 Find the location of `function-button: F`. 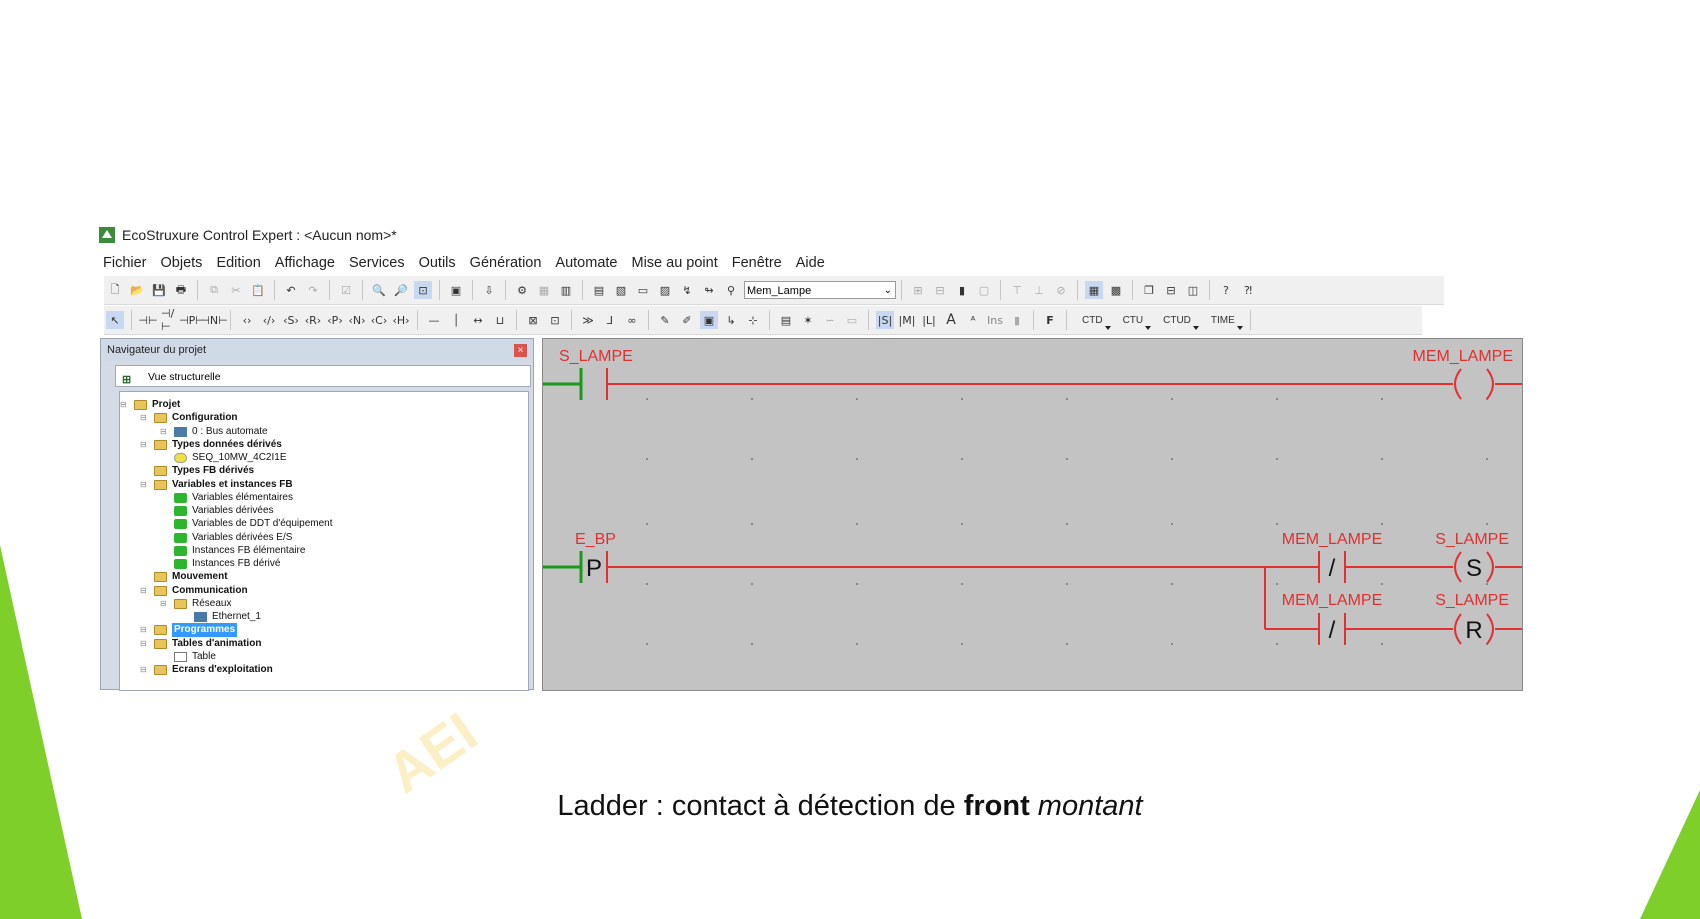

function-button: F is located at coordinates (1050, 320).